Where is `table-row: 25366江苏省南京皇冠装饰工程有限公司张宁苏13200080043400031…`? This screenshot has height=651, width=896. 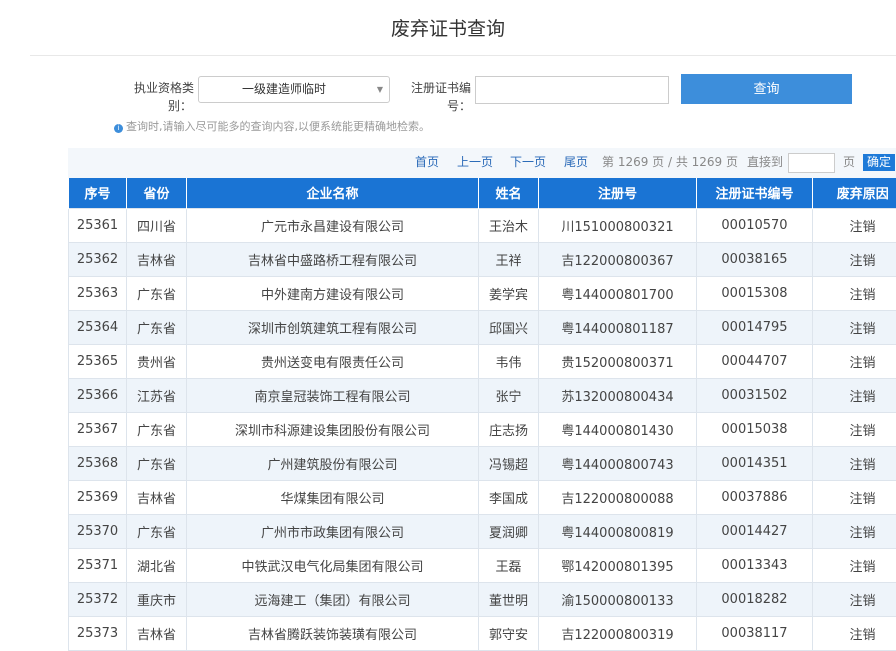 table-row: 25366江苏省南京皇冠装饰工程有限公司张宁苏13200080043400031… is located at coordinates (482, 395).